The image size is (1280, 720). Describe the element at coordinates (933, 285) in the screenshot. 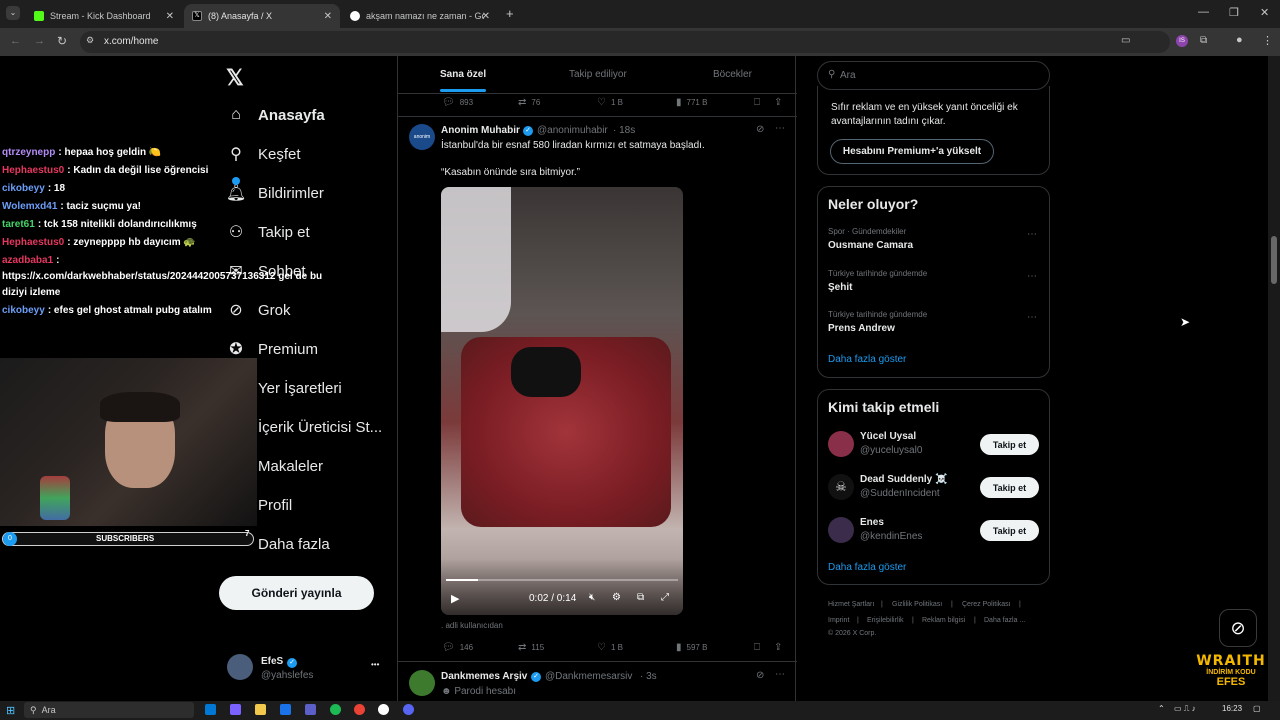

I see `trend-item: Türkiye tarihinde gündemde Şehit ⋯` at that location.